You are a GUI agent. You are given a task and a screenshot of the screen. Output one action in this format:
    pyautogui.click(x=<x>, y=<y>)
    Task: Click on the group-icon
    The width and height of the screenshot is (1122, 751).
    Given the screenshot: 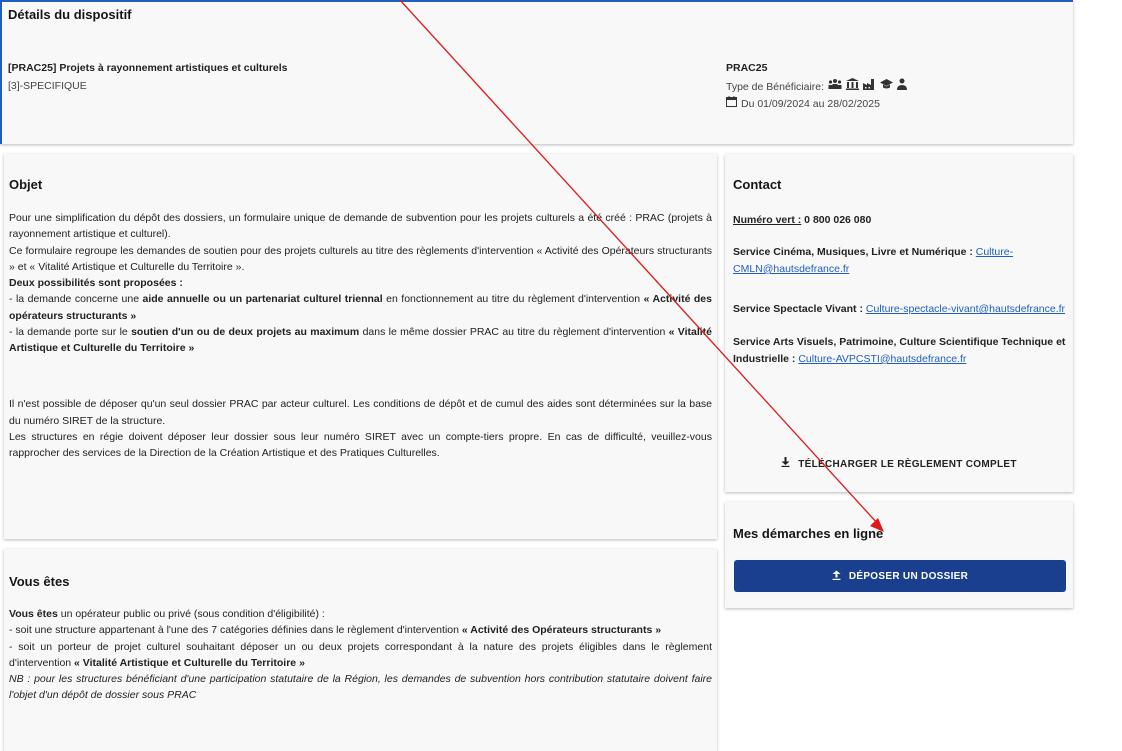 What is the action you would take?
    pyautogui.click(x=835, y=86)
    